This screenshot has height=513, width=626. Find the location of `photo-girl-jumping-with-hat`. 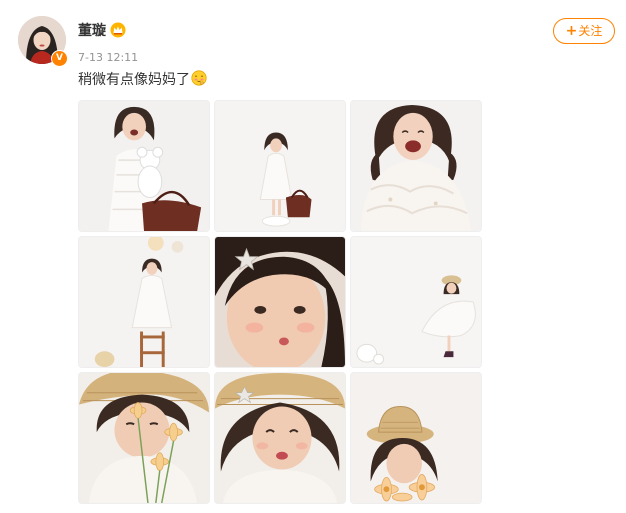

photo-girl-jumping-with-hat is located at coordinates (416, 302).